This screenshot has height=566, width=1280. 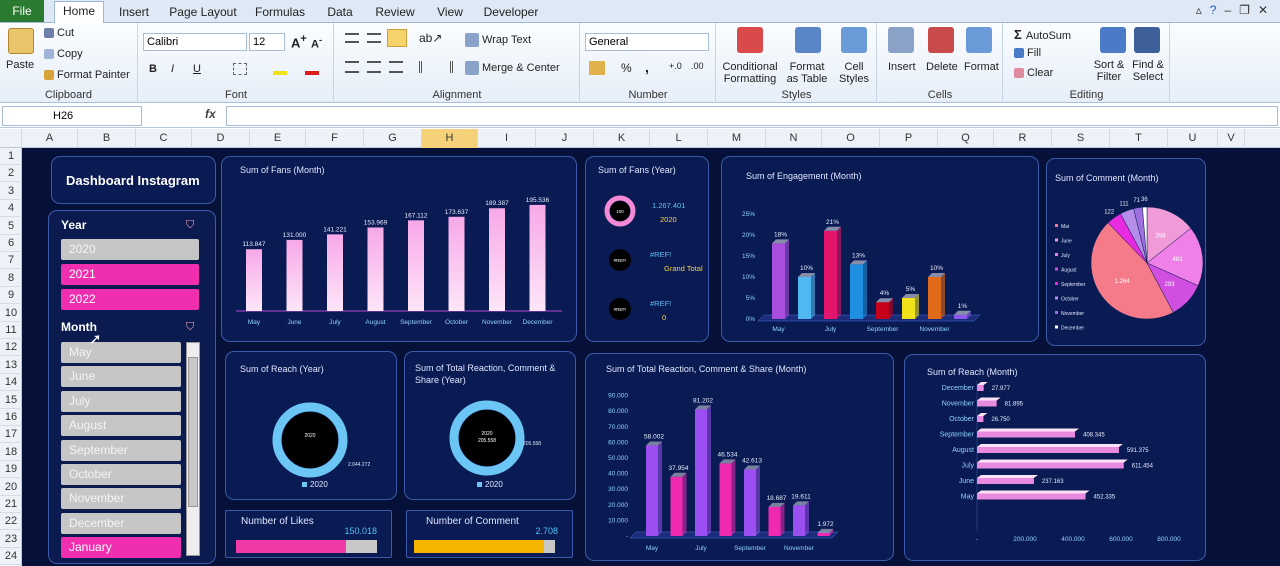 I want to click on minimize-icon: –, so click(x=1231, y=10).